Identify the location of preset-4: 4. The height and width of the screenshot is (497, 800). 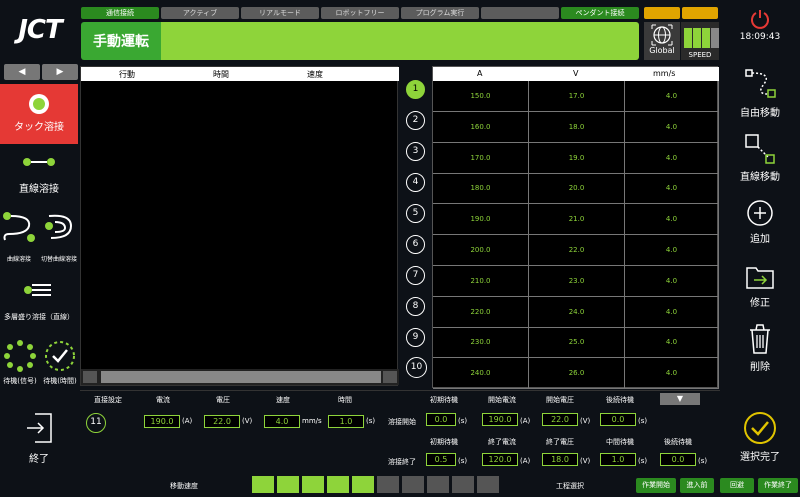
(415, 182).